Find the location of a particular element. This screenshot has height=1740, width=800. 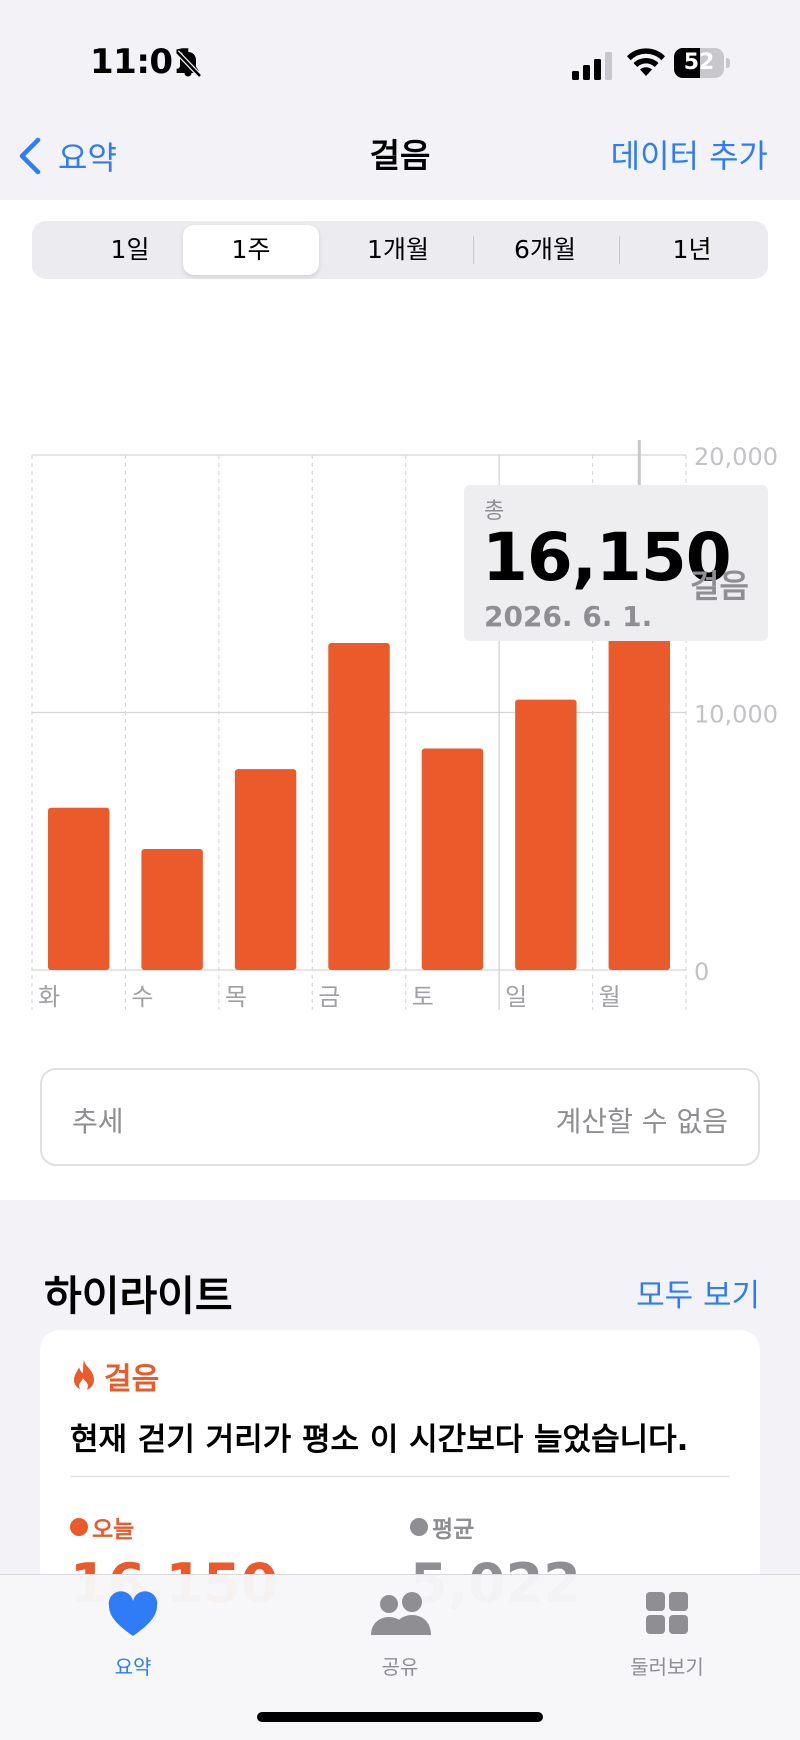

status-bar: 11:01 52 is located at coordinates (400, 60).